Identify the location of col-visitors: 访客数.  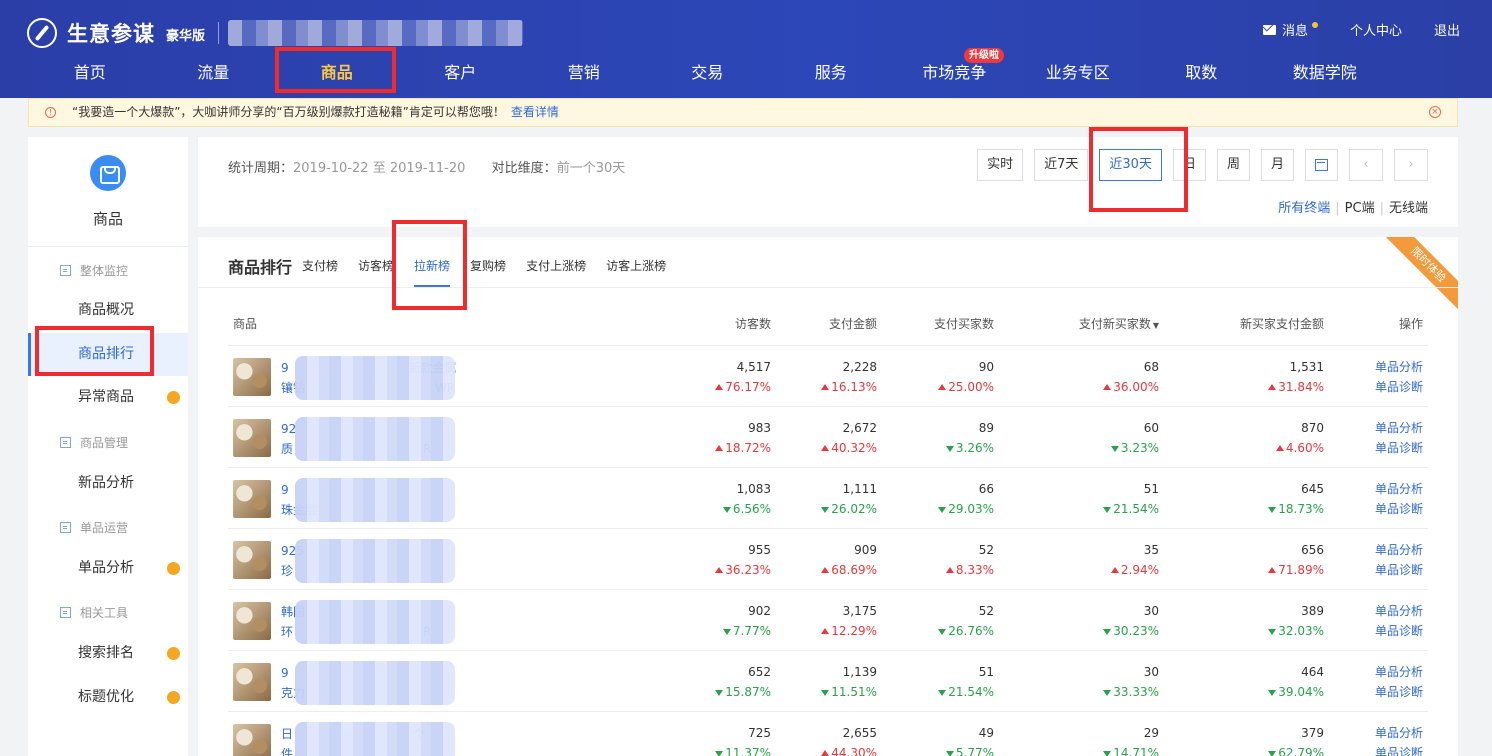
(753, 323).